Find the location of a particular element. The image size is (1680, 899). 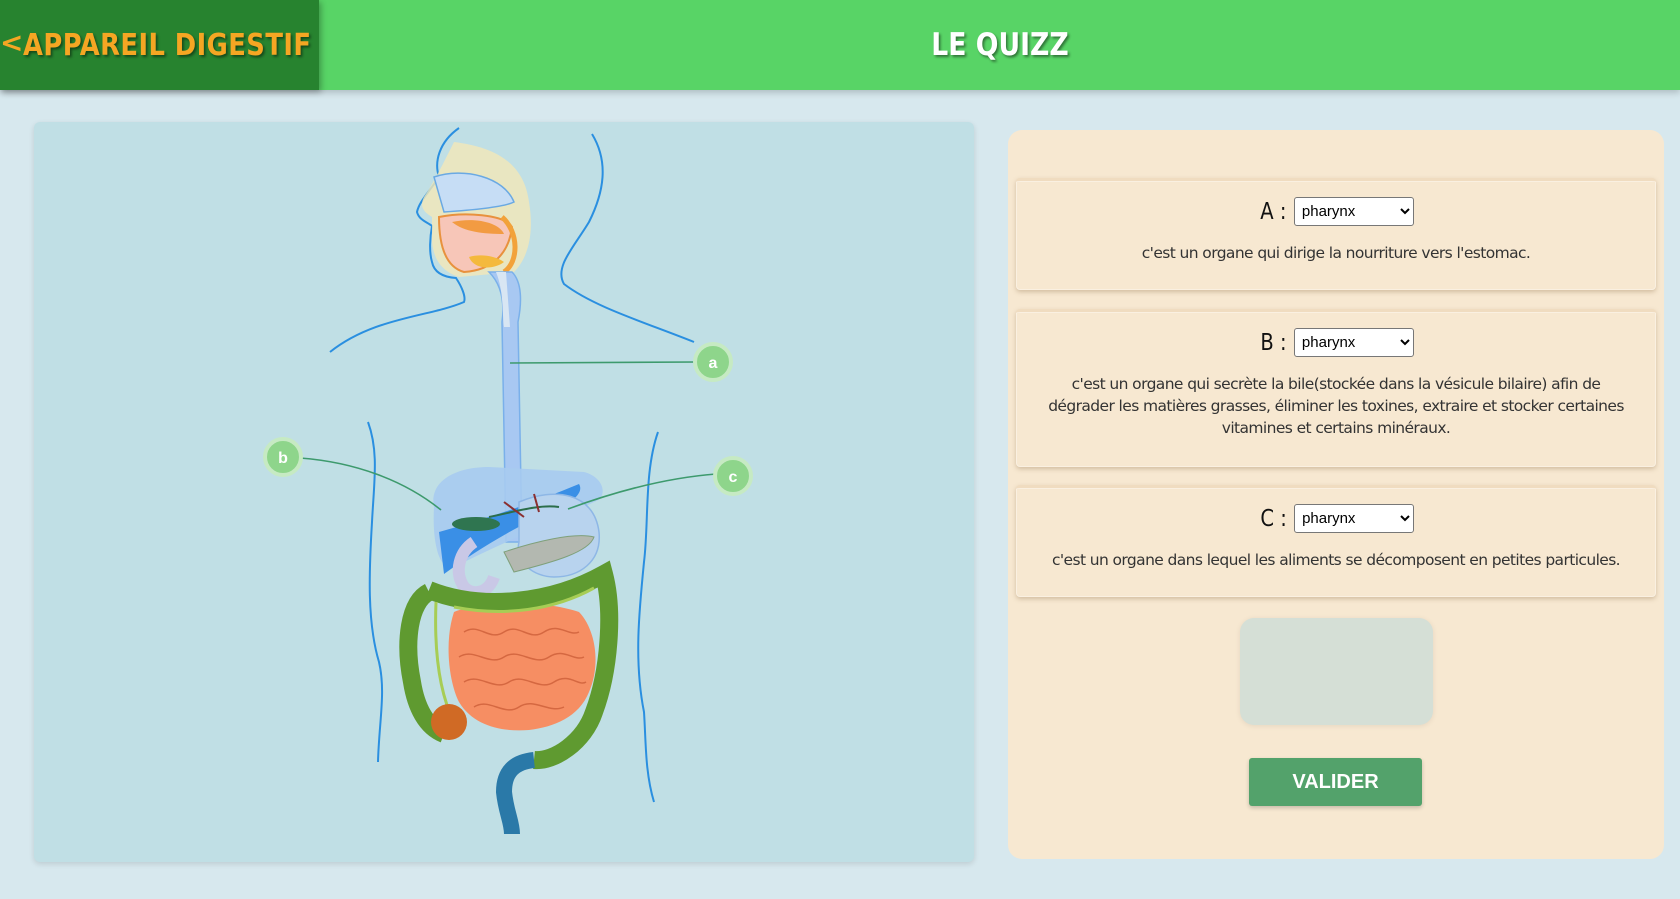

back-button: < APPAREIL DIGESTIF is located at coordinates (159, 45).